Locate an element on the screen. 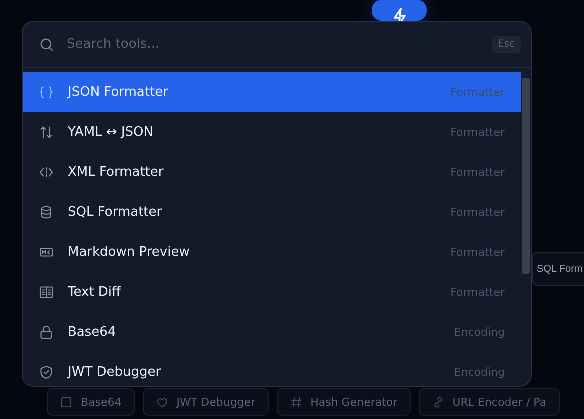 The width and height of the screenshot is (584, 419). esc-key-hint: Esc is located at coordinates (506, 44).